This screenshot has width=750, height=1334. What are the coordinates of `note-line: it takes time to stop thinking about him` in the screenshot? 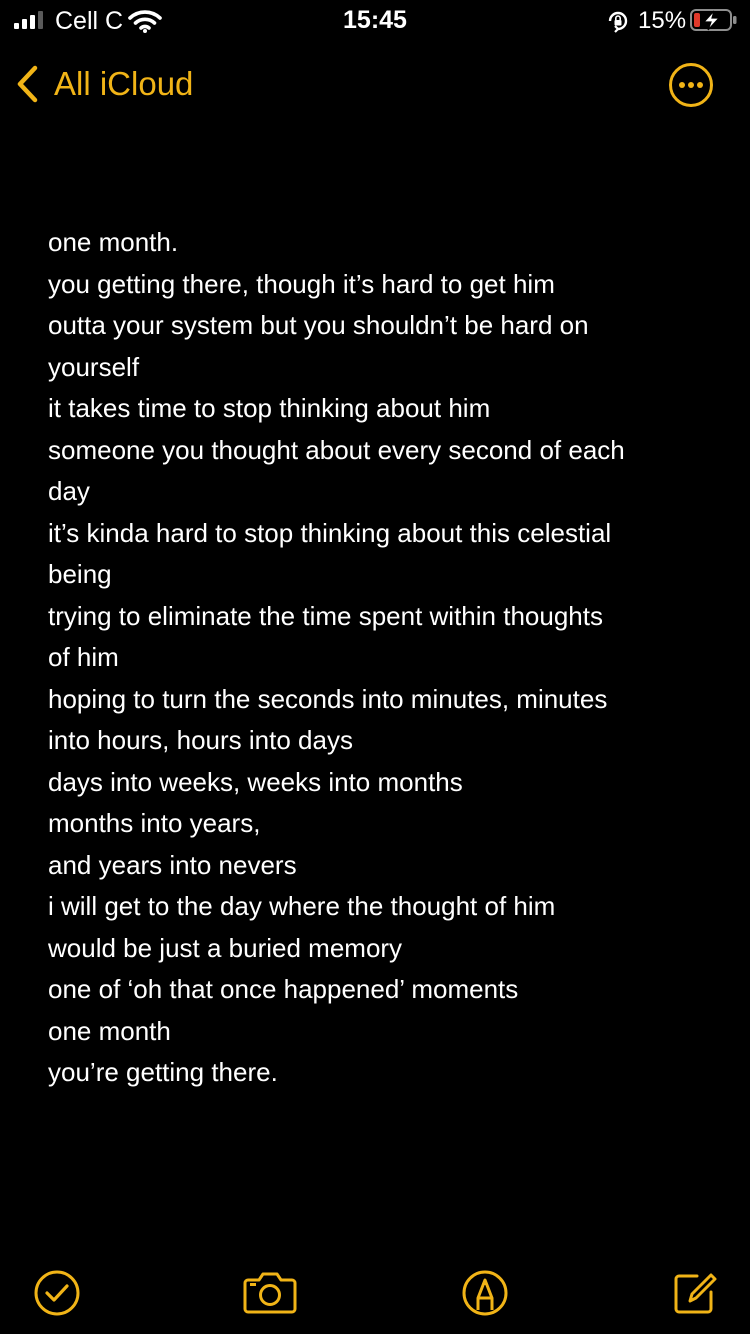 It's located at (269, 408).